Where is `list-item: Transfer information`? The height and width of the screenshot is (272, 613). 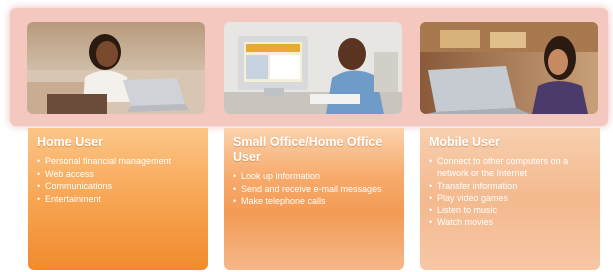 list-item: Transfer information is located at coordinates (510, 186).